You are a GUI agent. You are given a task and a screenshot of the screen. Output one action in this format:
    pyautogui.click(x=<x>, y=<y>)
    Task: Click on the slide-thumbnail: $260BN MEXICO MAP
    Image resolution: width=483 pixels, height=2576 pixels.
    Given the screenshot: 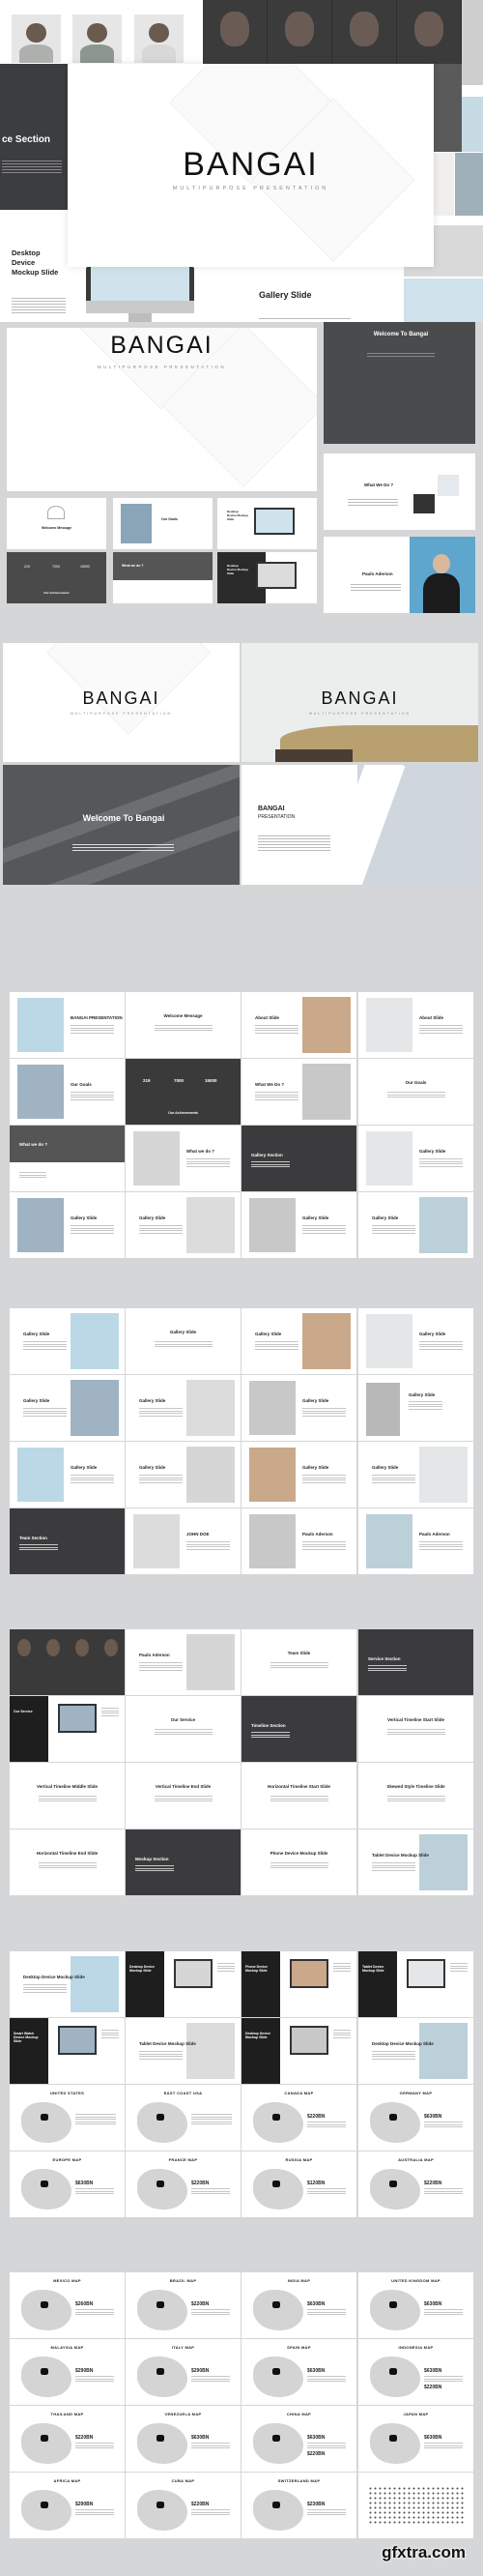 What is the action you would take?
    pyautogui.click(x=67, y=2305)
    